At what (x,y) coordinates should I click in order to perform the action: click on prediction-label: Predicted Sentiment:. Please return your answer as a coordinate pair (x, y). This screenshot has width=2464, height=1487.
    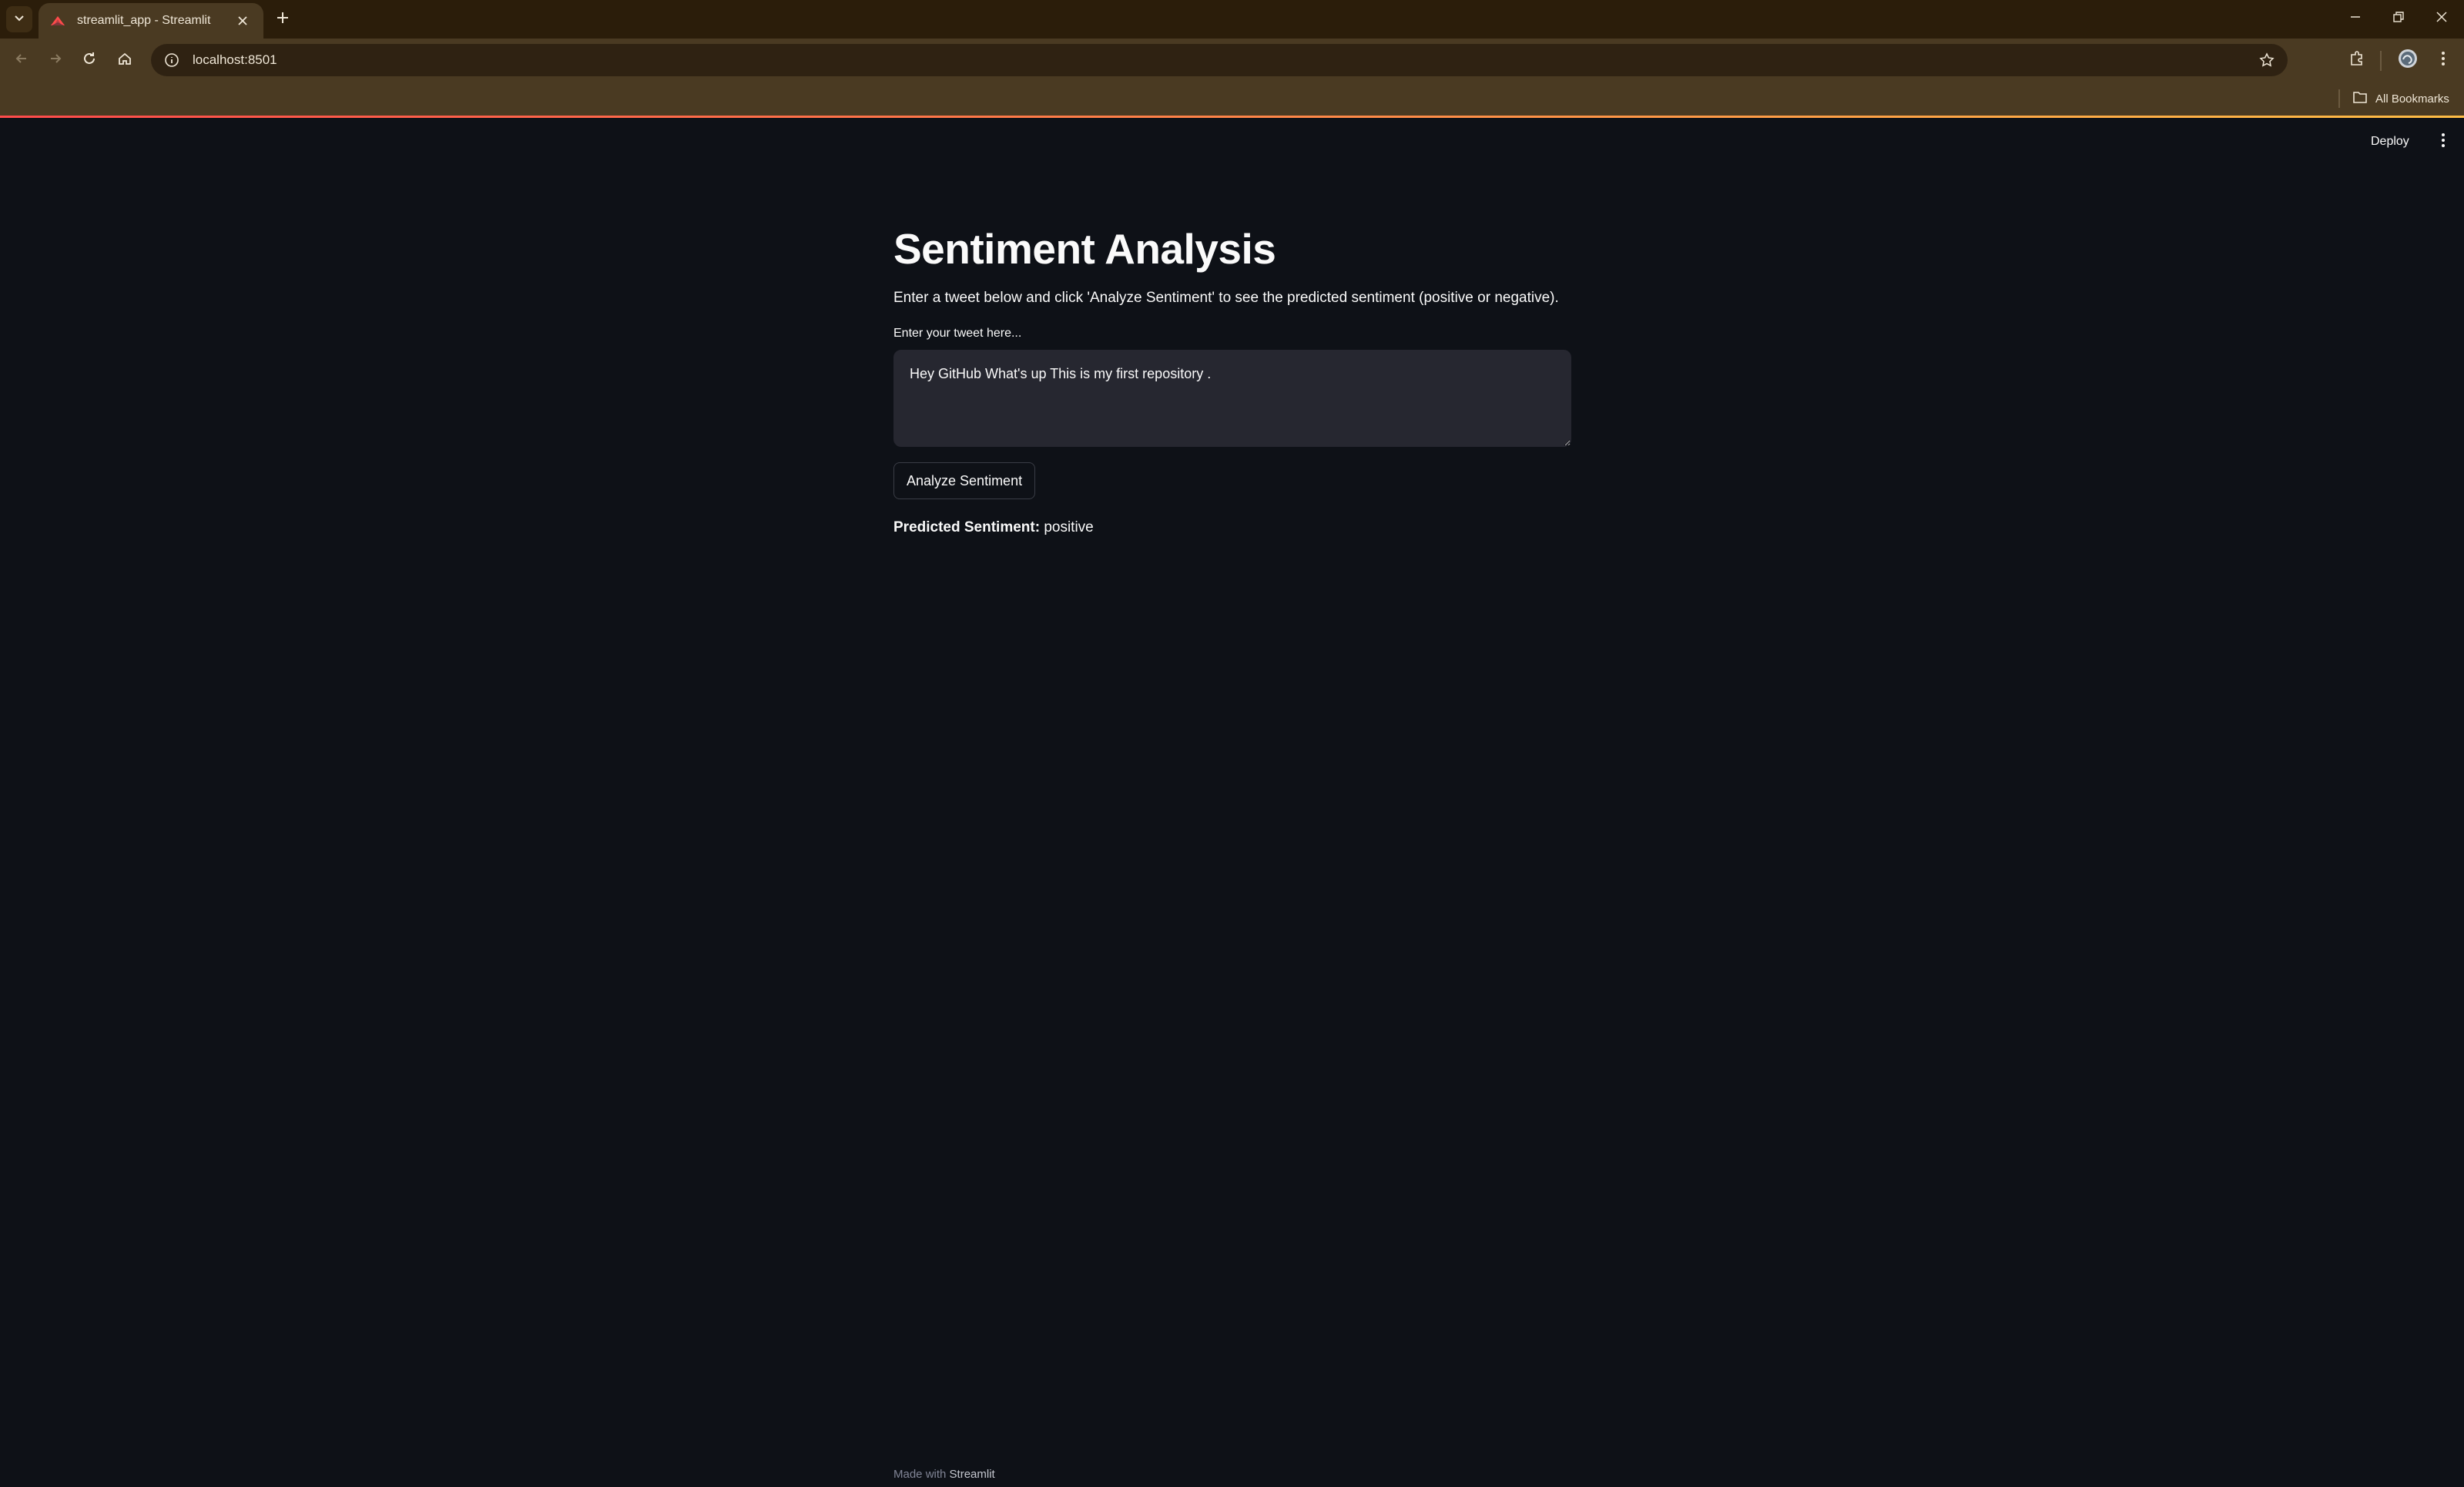
    Looking at the image, I should click on (967, 527).